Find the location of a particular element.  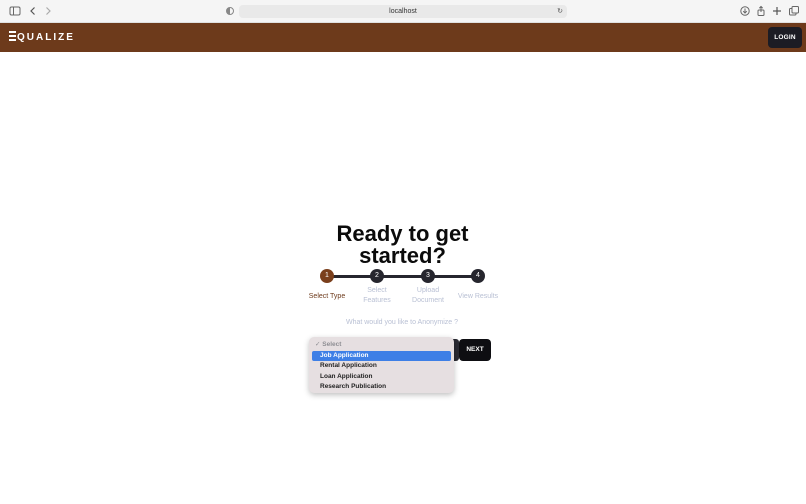

dropdown-option-research-publication: Research Publication is located at coordinates (381, 387).